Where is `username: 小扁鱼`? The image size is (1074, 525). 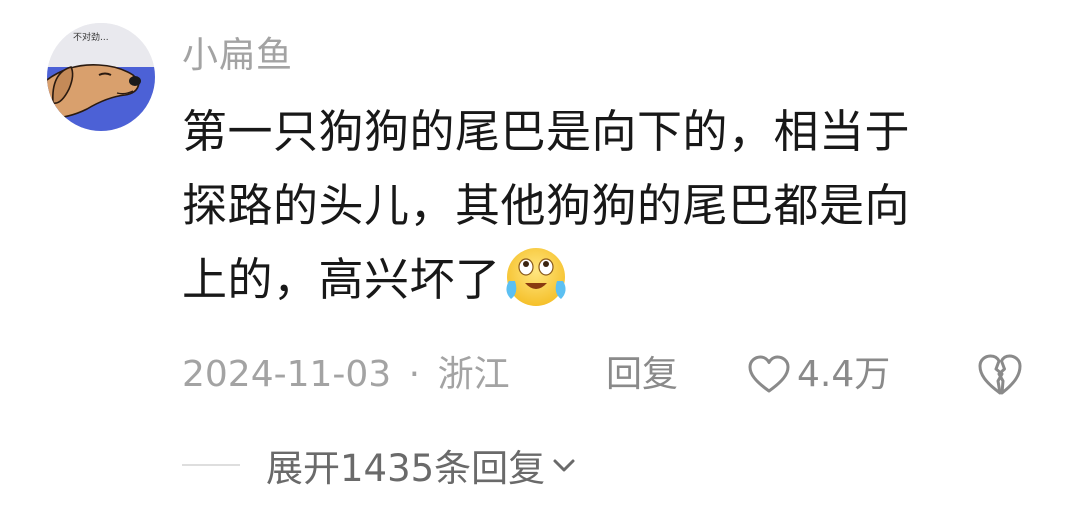
username: 小扁鱼 is located at coordinates (237, 56).